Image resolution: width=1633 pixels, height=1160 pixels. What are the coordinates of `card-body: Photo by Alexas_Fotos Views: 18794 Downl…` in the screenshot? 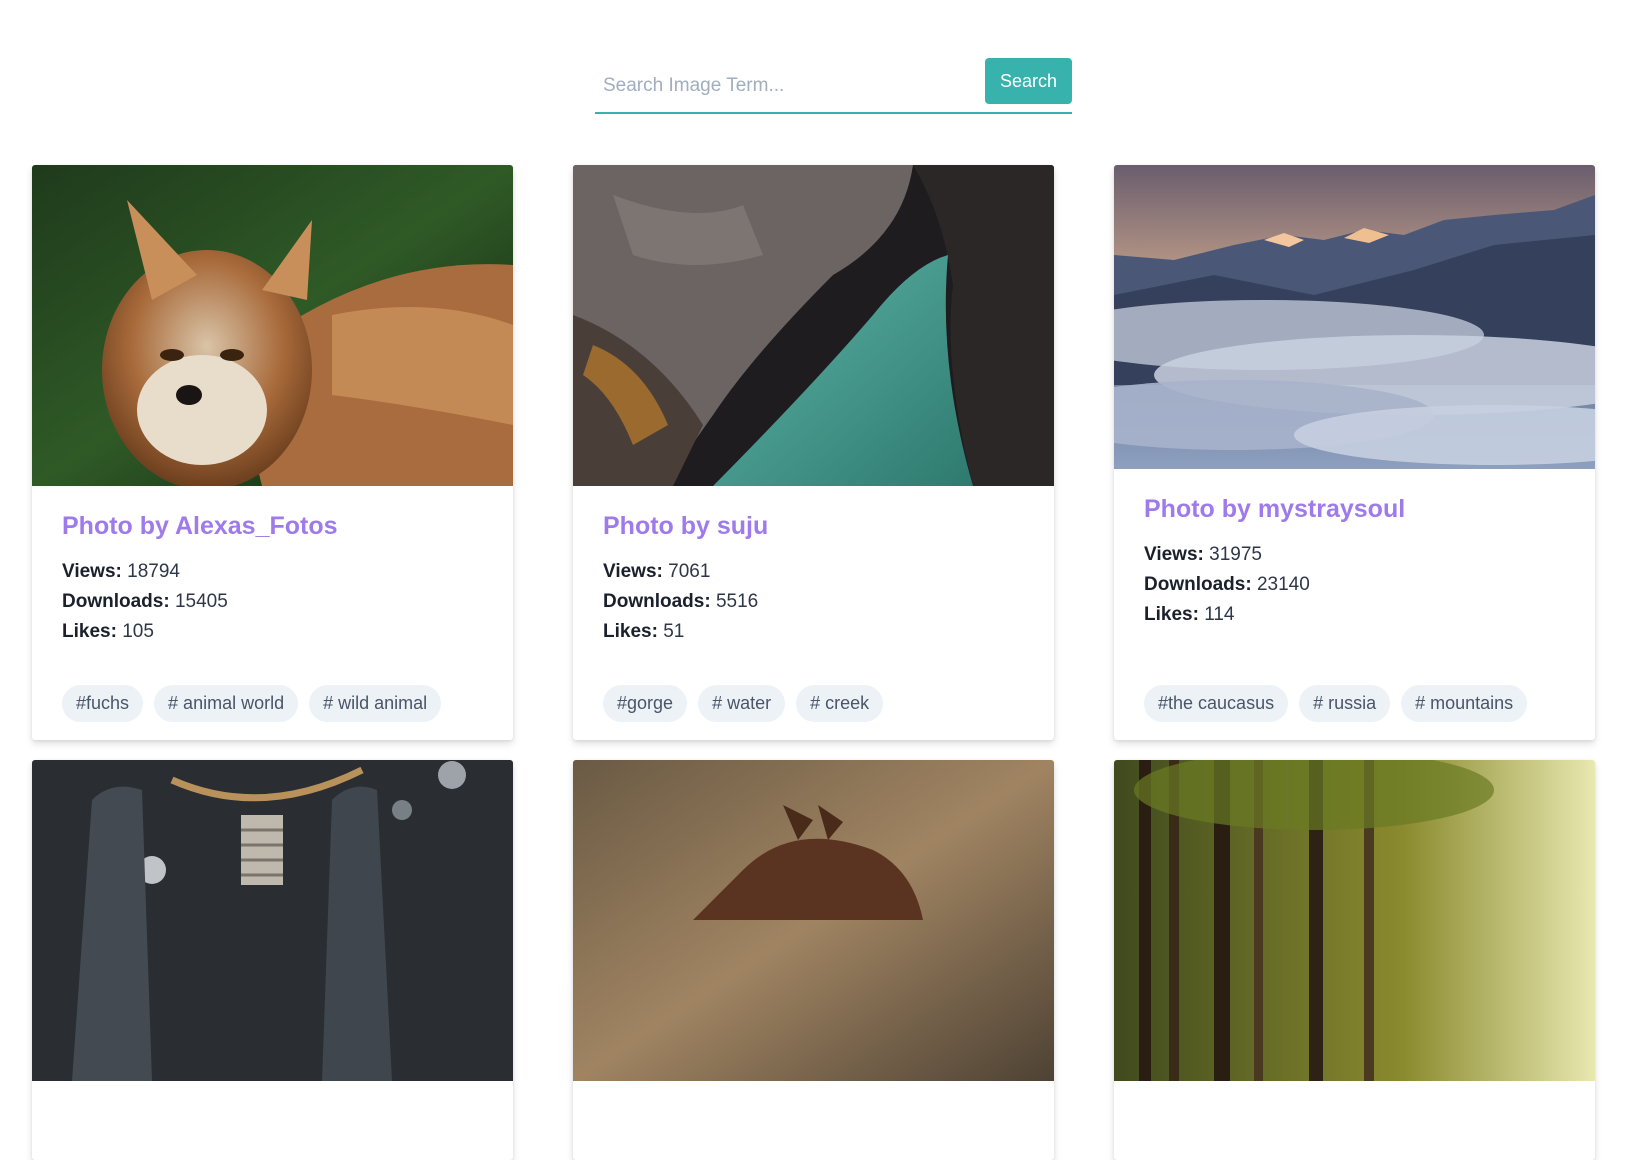 It's located at (272, 613).